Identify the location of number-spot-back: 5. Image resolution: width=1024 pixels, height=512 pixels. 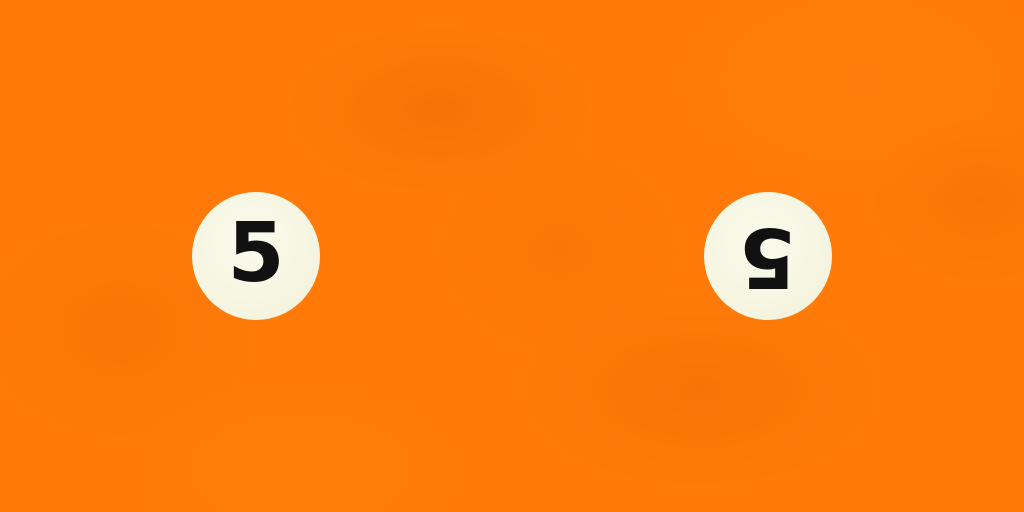
(768, 256).